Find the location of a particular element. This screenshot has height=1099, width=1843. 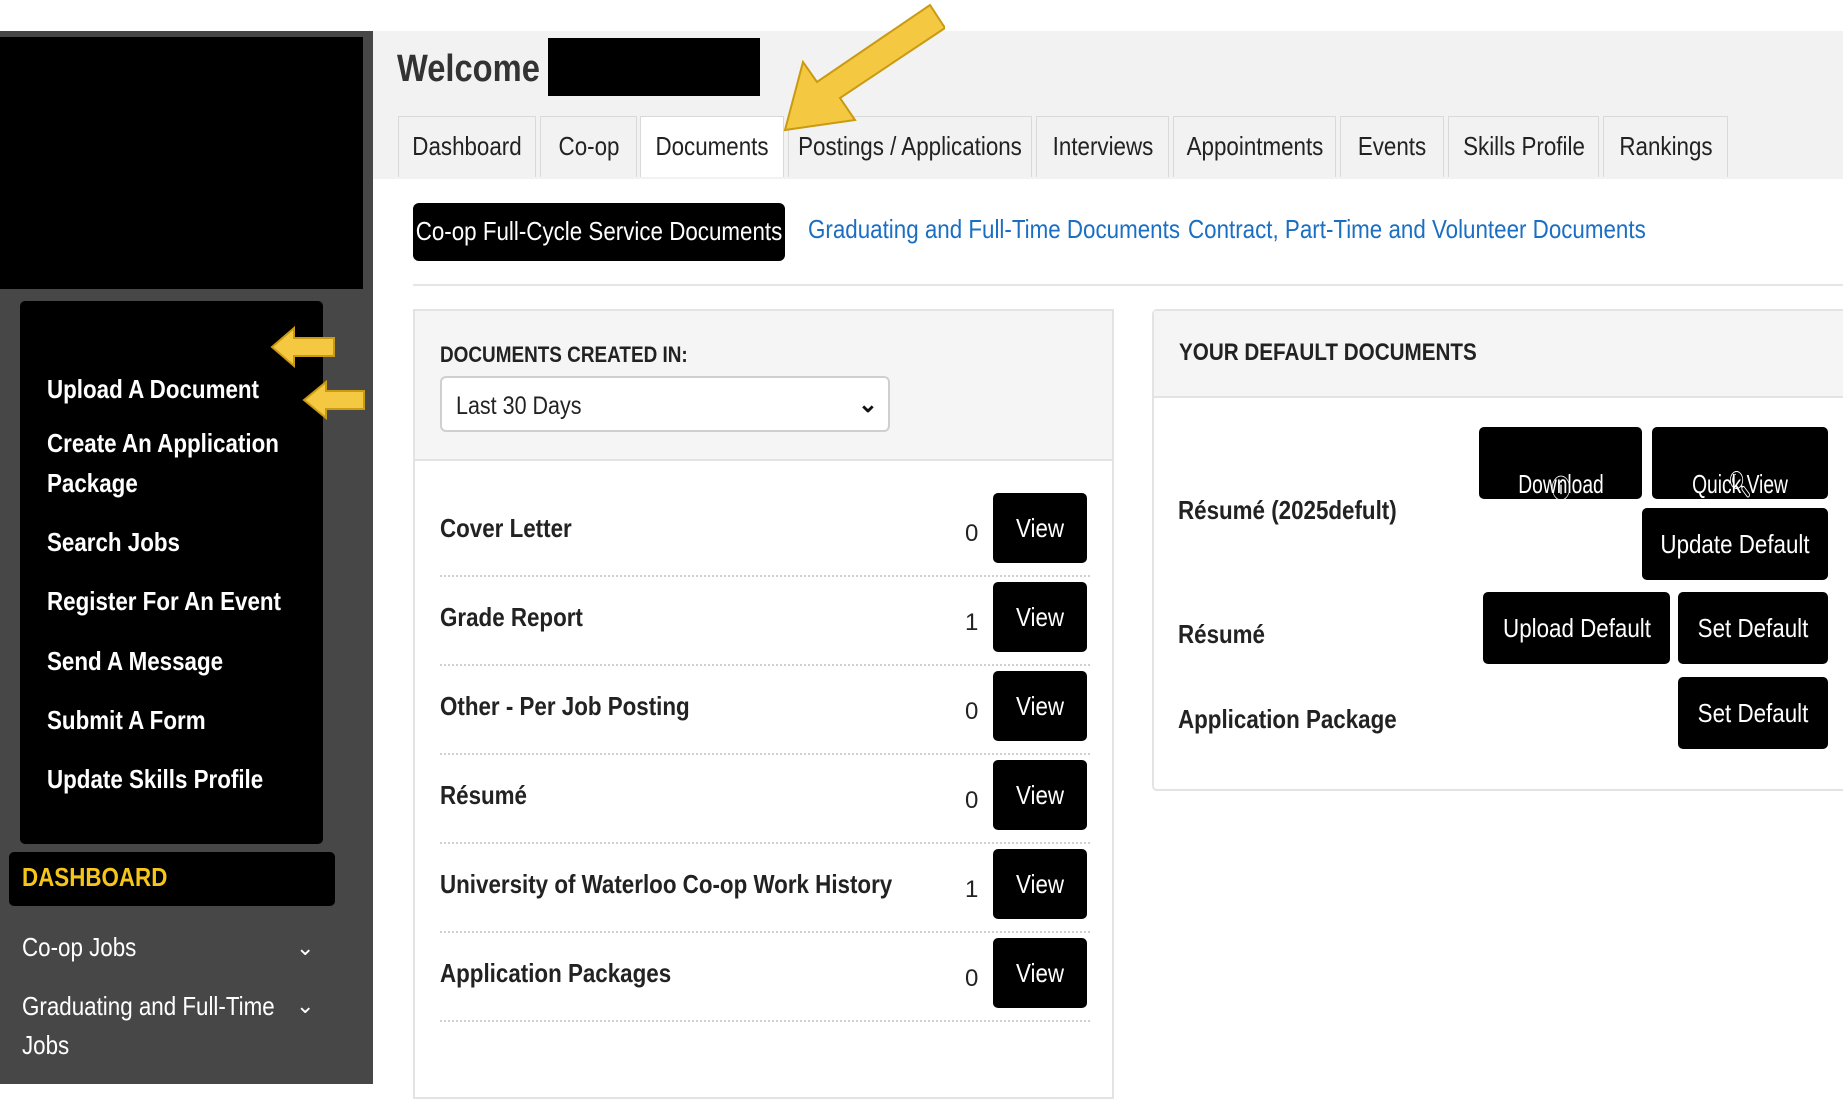

nav-item-graduating-jobs-line2: Jobs is located at coordinates (49, 1045).